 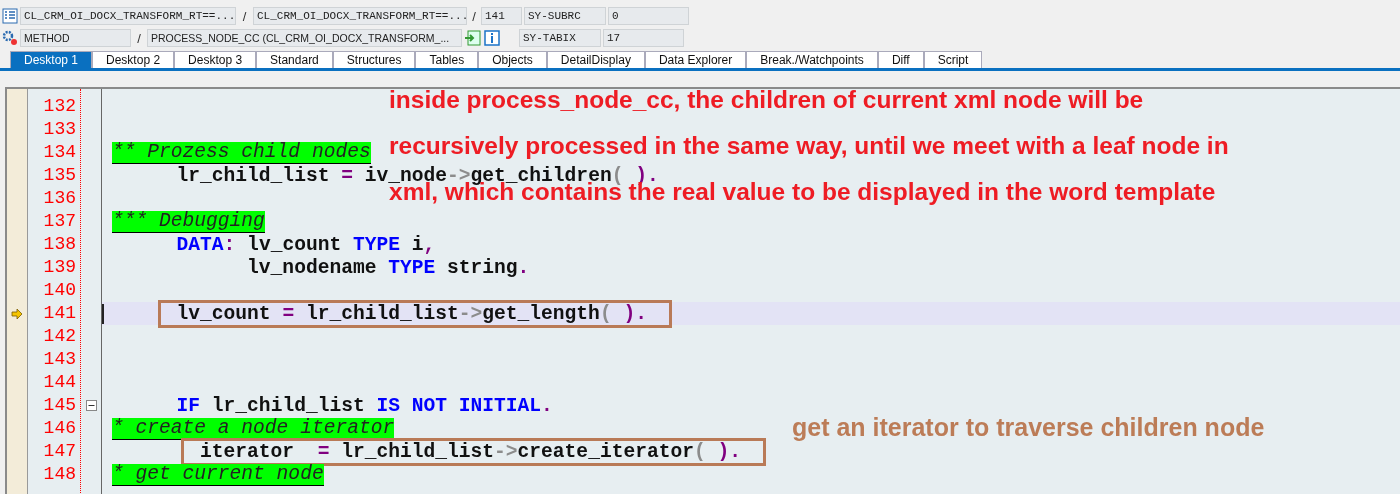 What do you see at coordinates (10, 38) in the screenshot?
I see `gears-icon` at bounding box center [10, 38].